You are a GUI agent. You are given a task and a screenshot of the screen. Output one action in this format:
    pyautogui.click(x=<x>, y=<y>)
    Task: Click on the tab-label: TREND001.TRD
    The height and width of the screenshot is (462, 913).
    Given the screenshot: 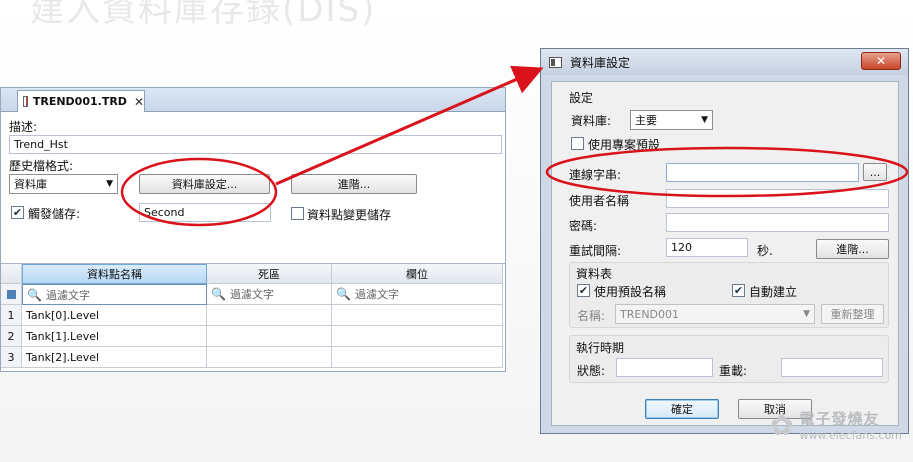 What is the action you would take?
    pyautogui.click(x=79, y=101)
    